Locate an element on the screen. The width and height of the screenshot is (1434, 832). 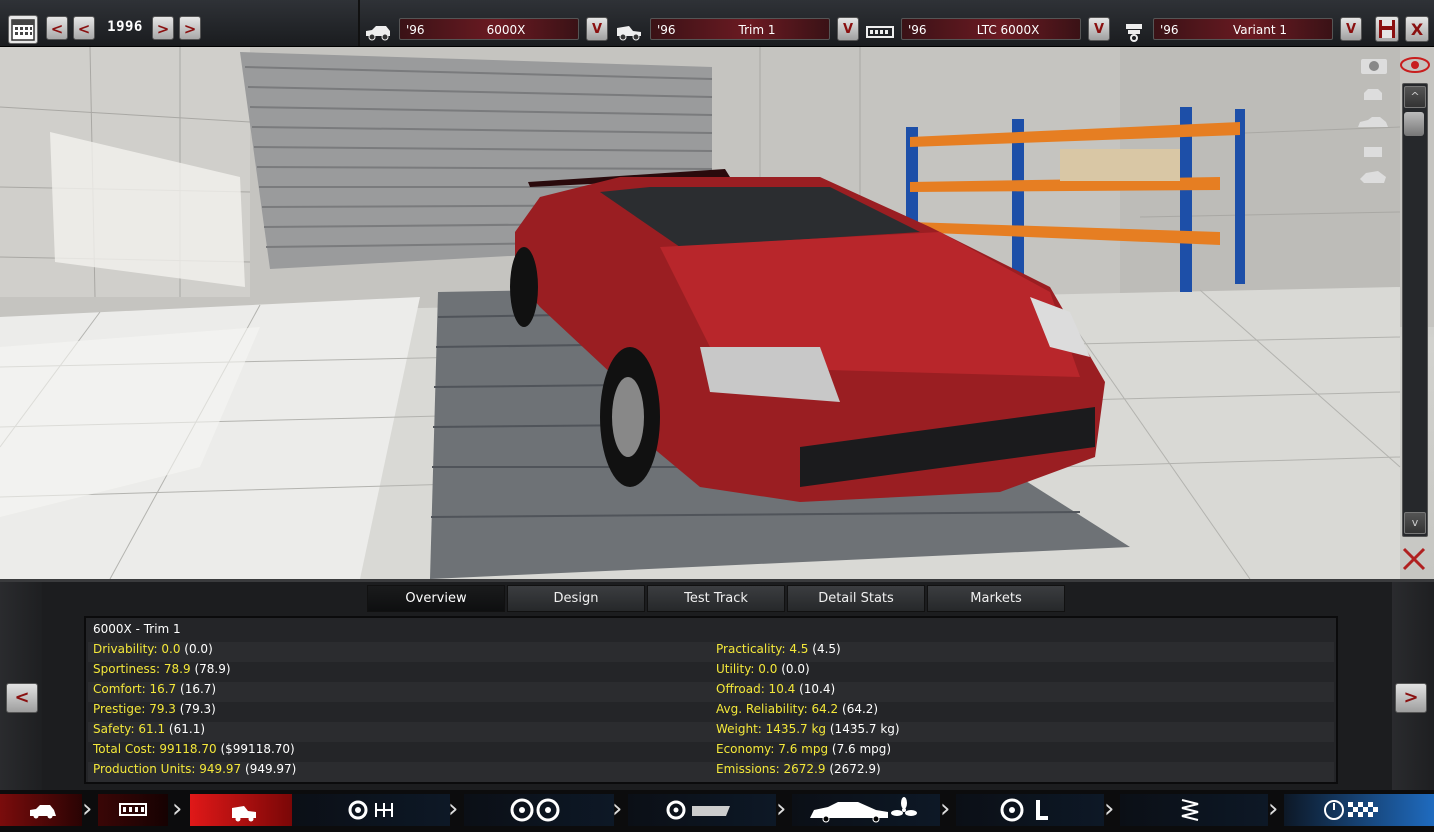
model-select: '96 6000X is located at coordinates (489, 29).